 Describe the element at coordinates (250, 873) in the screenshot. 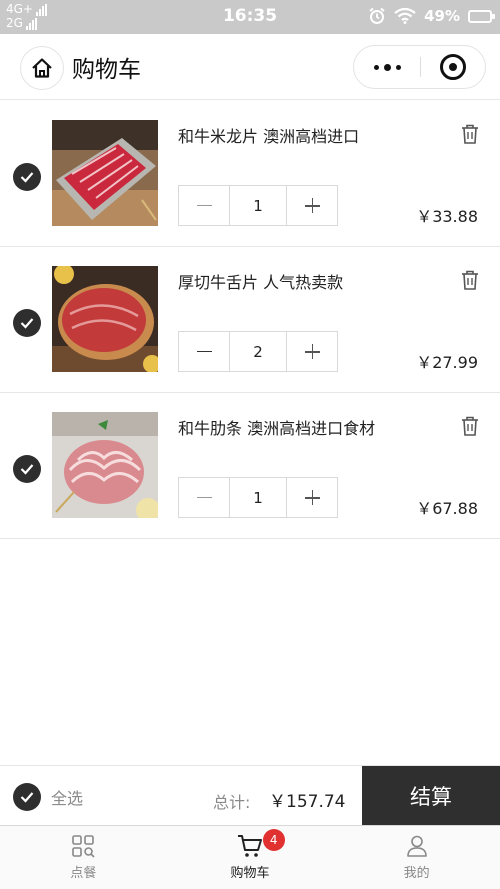

I see `tab-label: 购物车` at that location.